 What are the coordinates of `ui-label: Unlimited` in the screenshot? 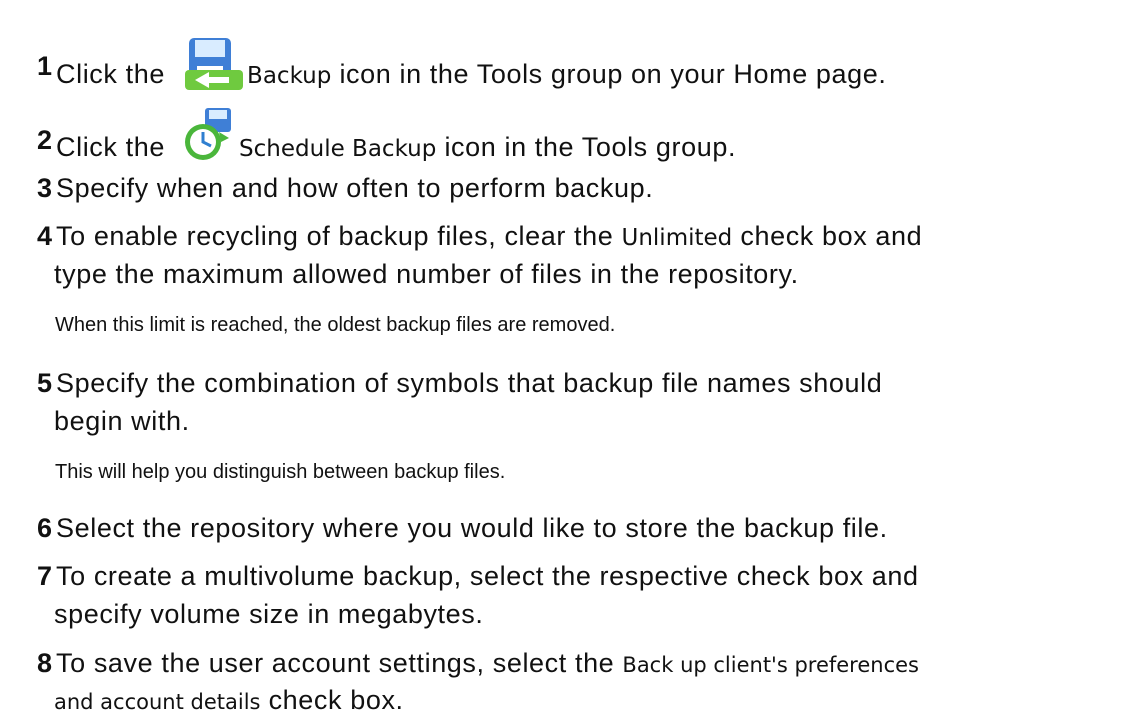 It's located at (677, 238).